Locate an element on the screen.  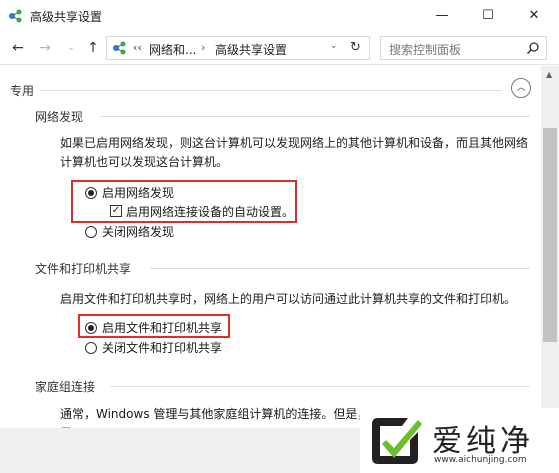
section-title-network-discovery: 网络发现 is located at coordinates (59, 117).